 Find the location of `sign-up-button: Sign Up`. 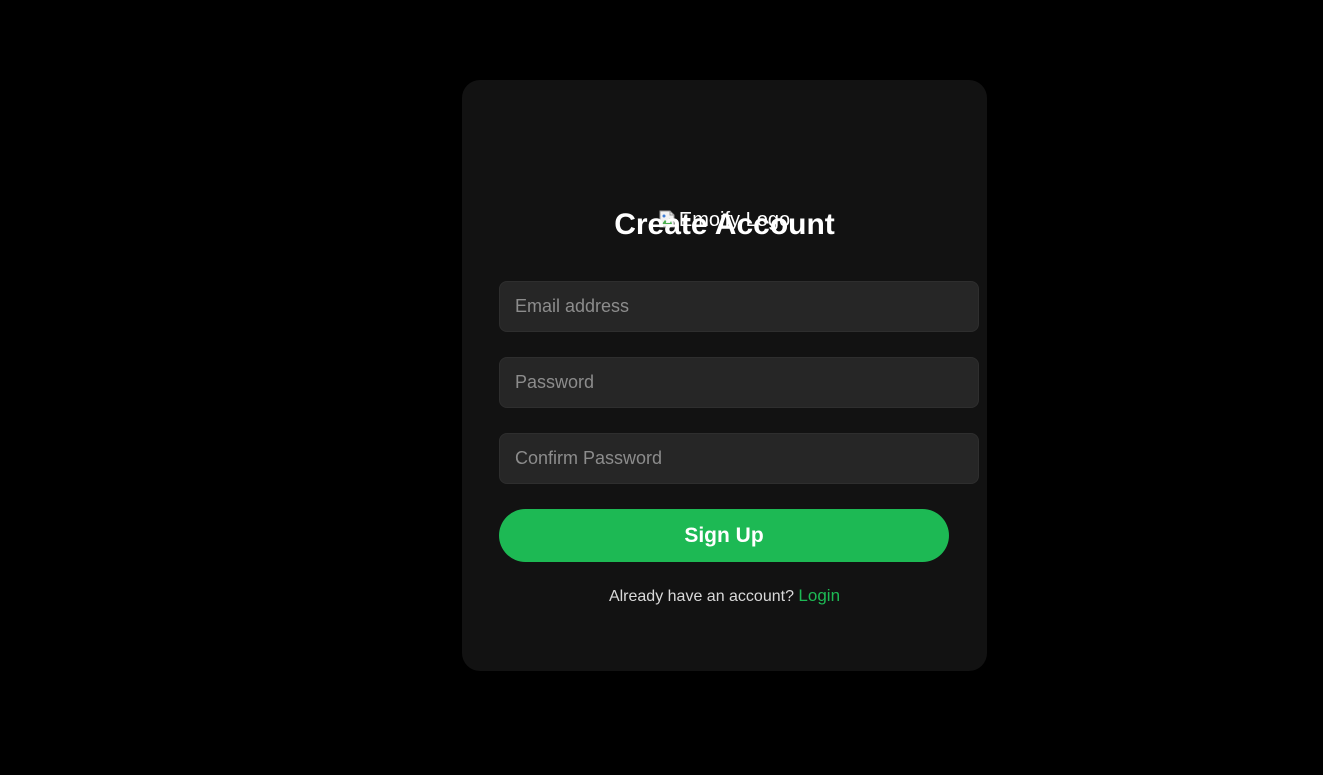

sign-up-button: Sign Up is located at coordinates (724, 535).